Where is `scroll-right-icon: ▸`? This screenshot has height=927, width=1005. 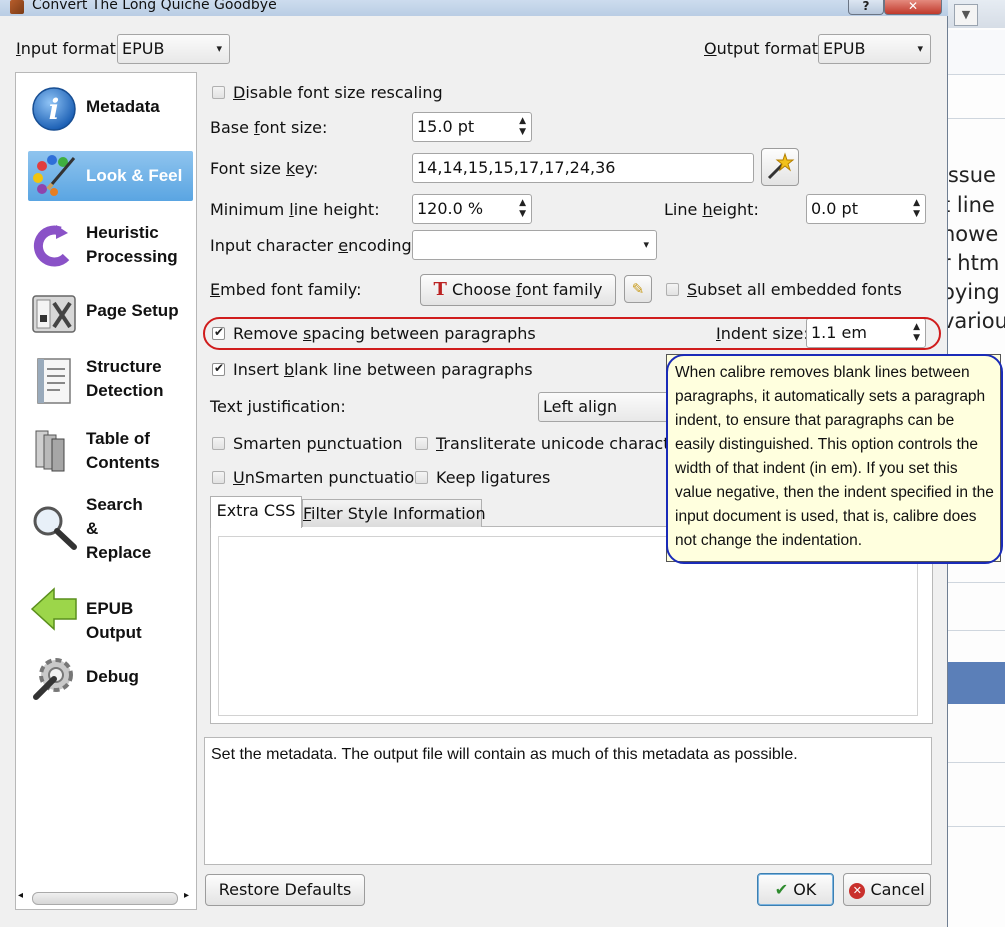
scroll-right-icon: ▸ is located at coordinates (186, 895).